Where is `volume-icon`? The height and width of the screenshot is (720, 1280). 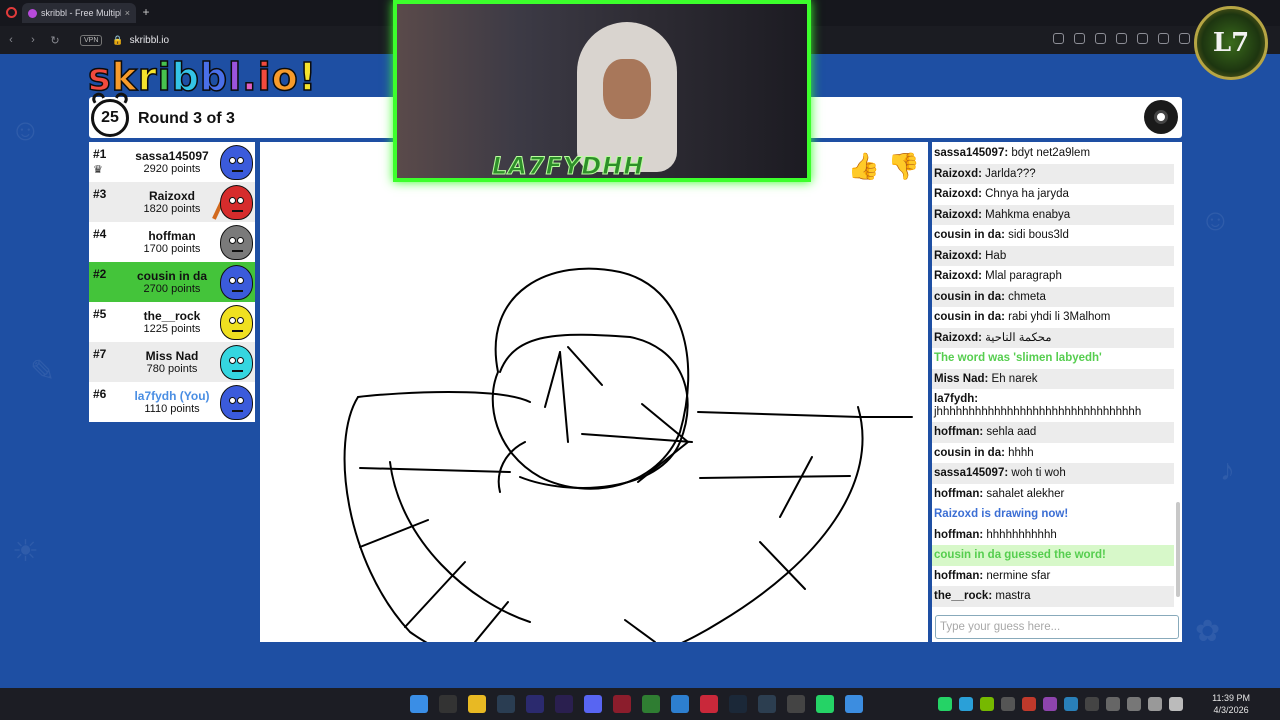
volume-icon is located at coordinates (1176, 704).